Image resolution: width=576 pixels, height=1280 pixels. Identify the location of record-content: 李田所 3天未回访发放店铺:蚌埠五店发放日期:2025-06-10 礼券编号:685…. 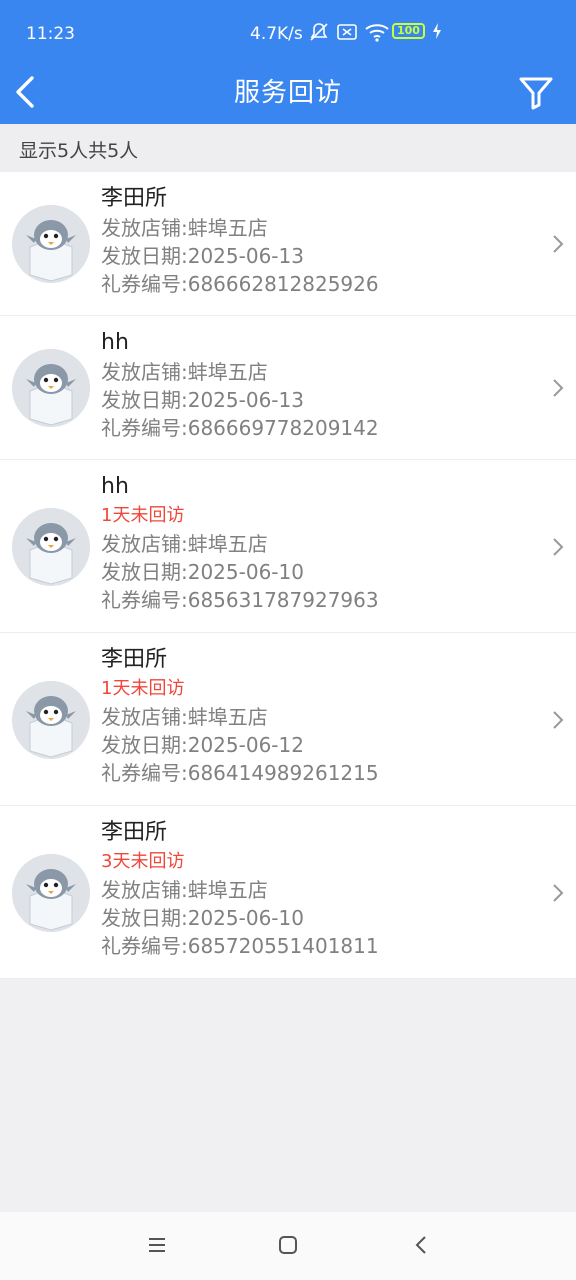
(240, 889).